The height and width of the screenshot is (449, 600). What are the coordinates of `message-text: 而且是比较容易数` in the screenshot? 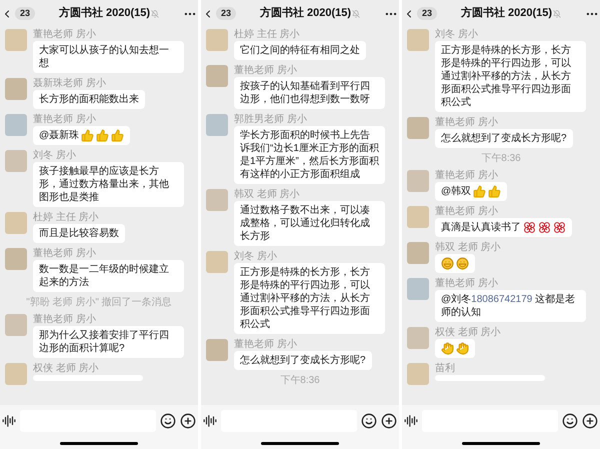 It's located at (79, 233).